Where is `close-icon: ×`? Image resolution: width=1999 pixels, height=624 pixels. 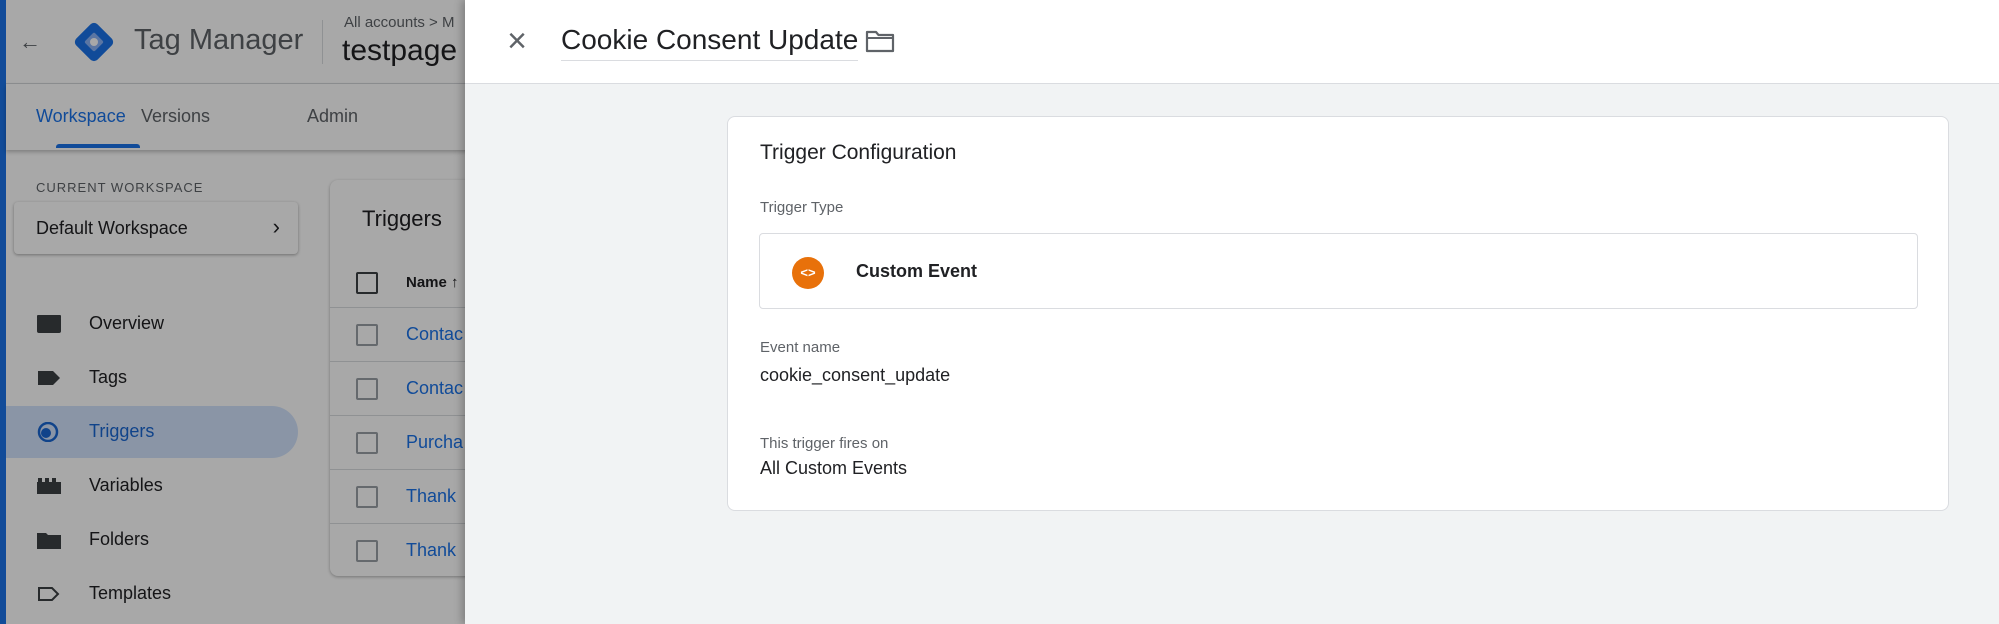
close-icon: × is located at coordinates (517, 42).